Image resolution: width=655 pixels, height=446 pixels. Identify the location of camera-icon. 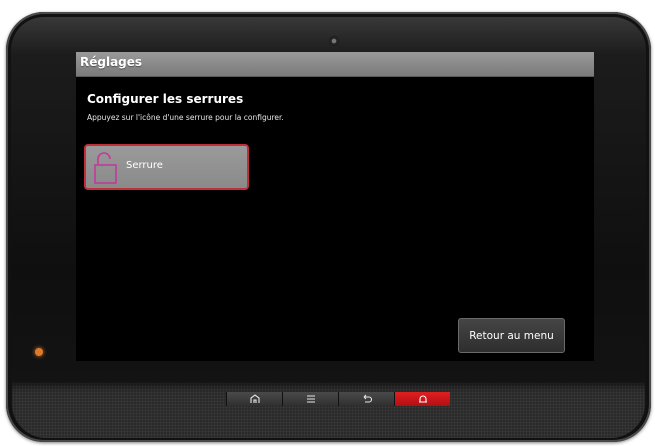
(334, 41).